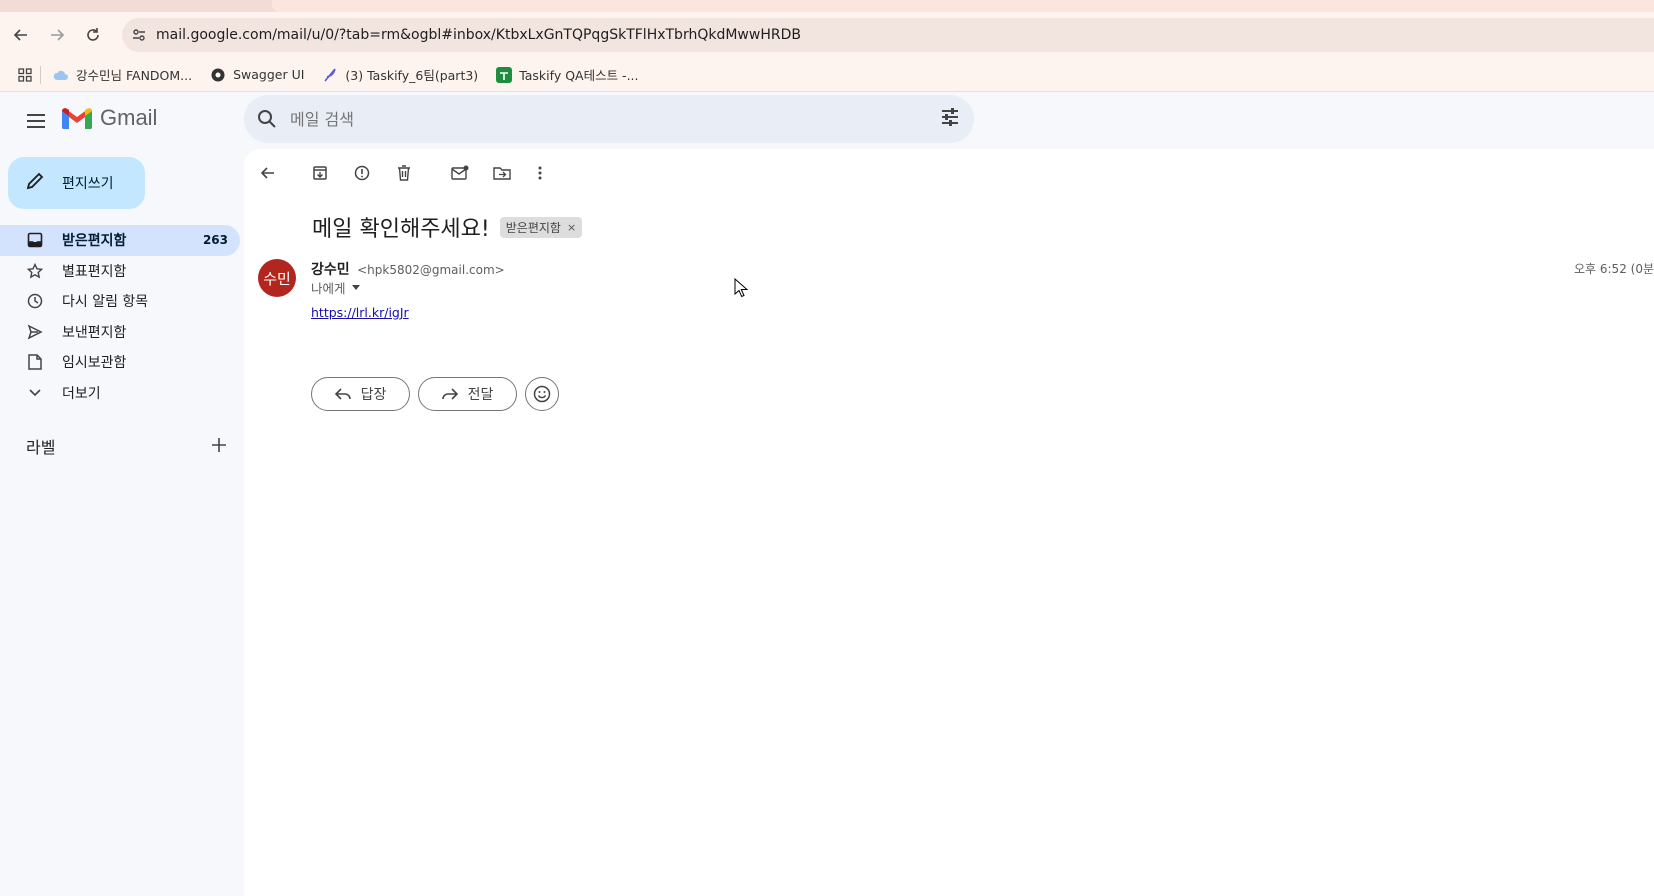  Describe the element at coordinates (139, 35) in the screenshot. I see `site-settings-icon` at that location.